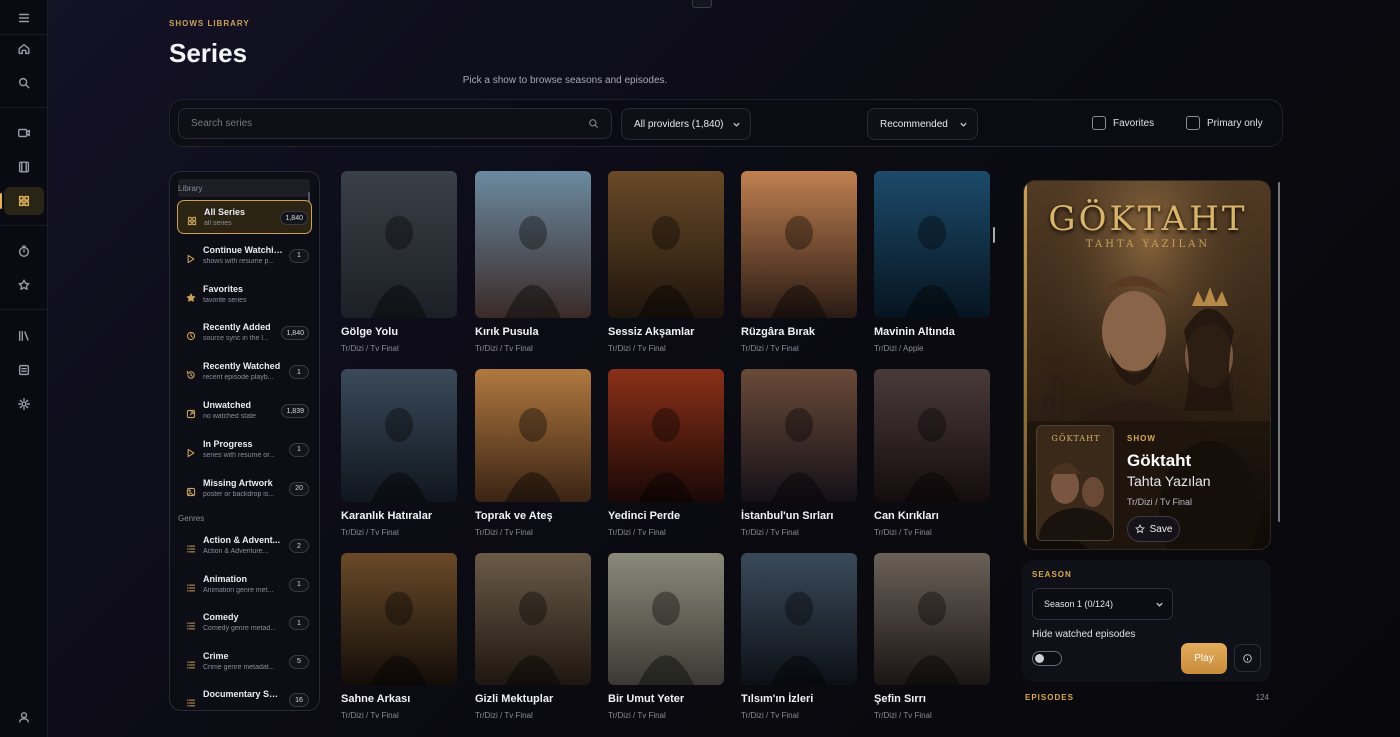 Image resolution: width=1400 pixels, height=737 pixels. Describe the element at coordinates (244, 295) in the screenshot. I see `sidebar-item-favorites: Favorites favorite series` at that location.